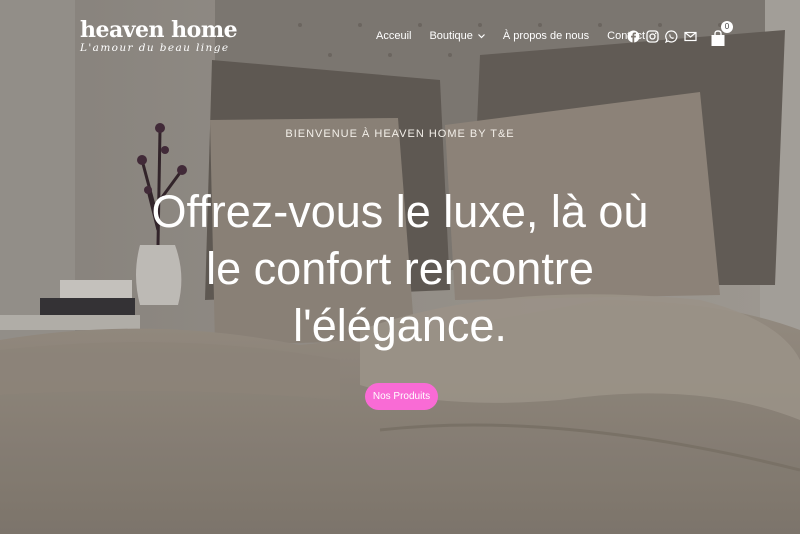  I want to click on cart-button: 0, so click(721, 34).